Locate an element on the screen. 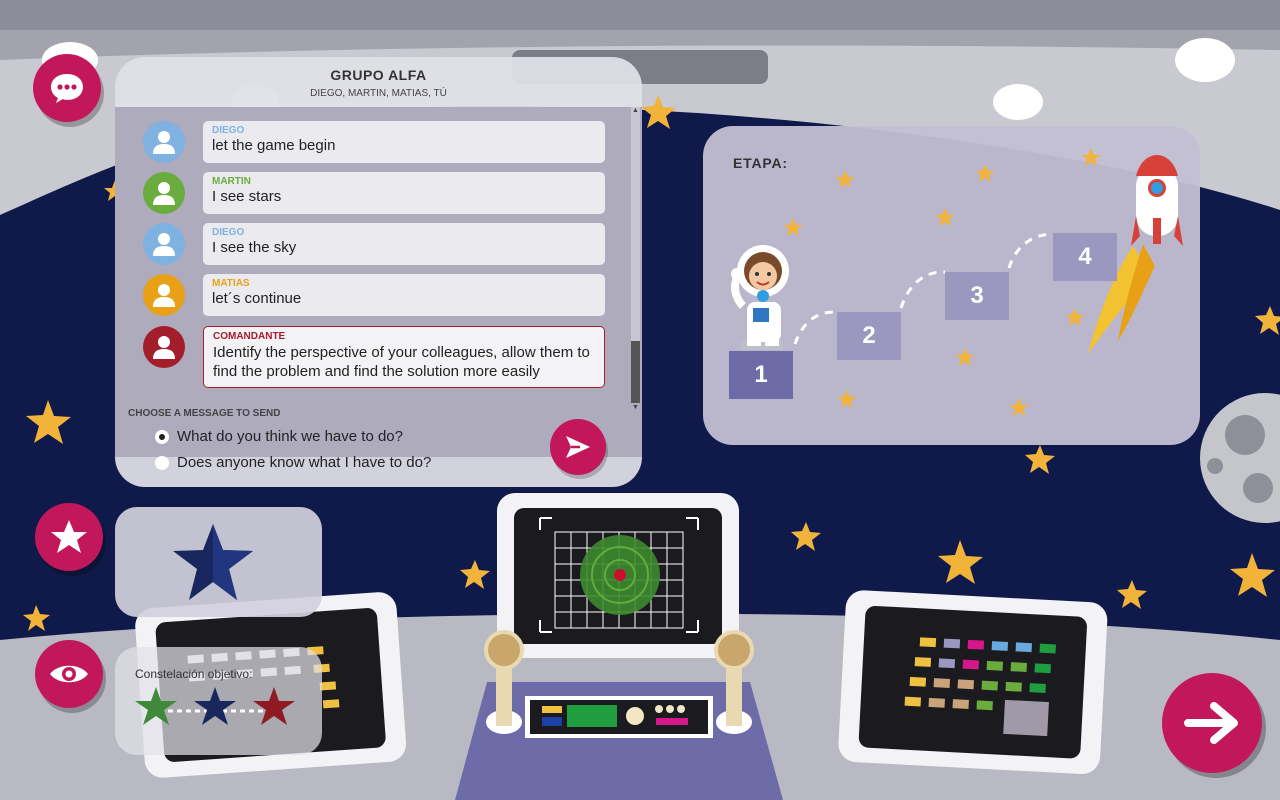 The width and height of the screenshot is (1280, 800). chat-message: MARTIN I see stars is located at coordinates (378, 192).